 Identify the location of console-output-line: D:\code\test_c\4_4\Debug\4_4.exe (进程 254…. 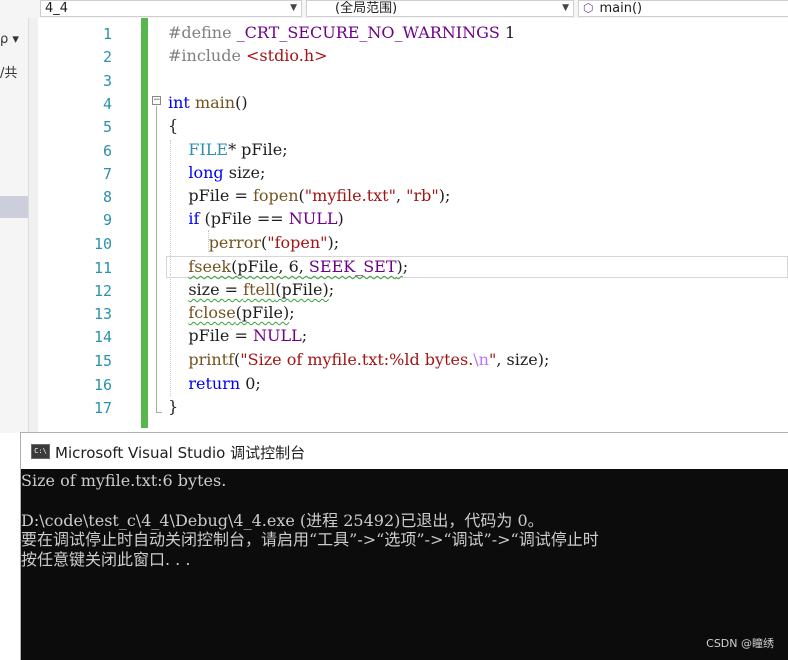
(282, 520).